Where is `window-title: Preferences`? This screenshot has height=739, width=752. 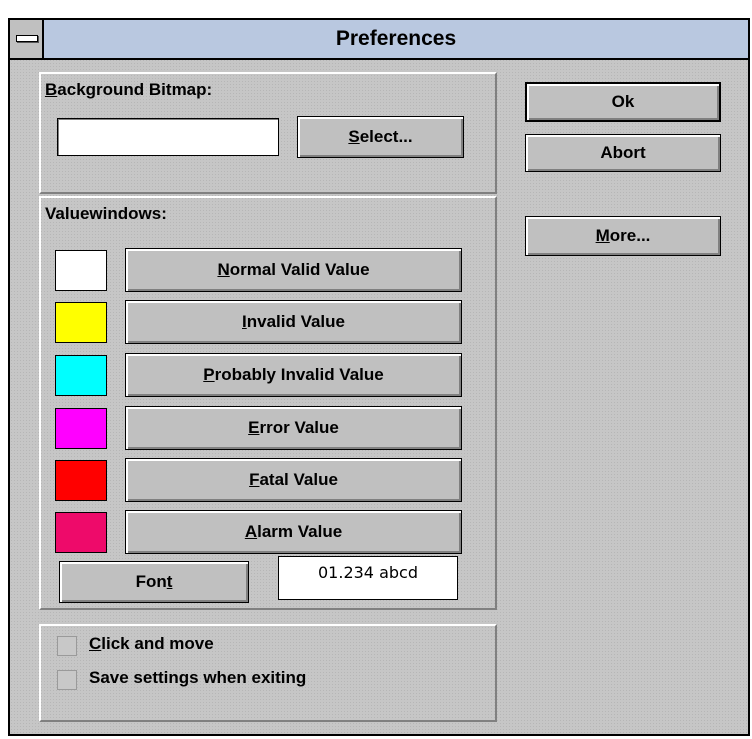 window-title: Preferences is located at coordinates (396, 38).